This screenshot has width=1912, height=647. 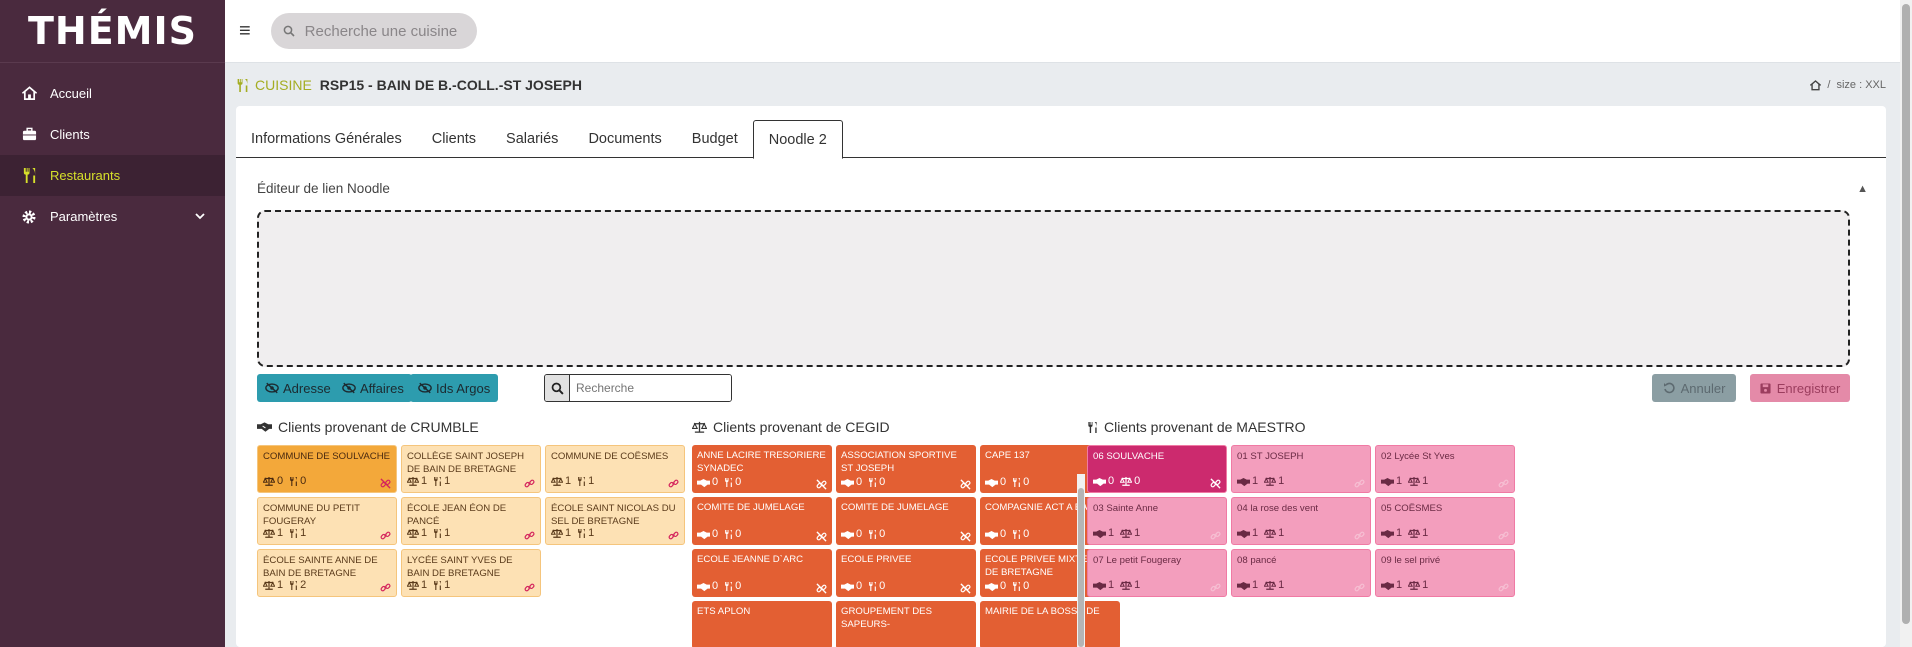 What do you see at coordinates (1157, 573) in the screenshot?
I see `maestro-client-tile: 07 Le petit Fougeray 1 1` at bounding box center [1157, 573].